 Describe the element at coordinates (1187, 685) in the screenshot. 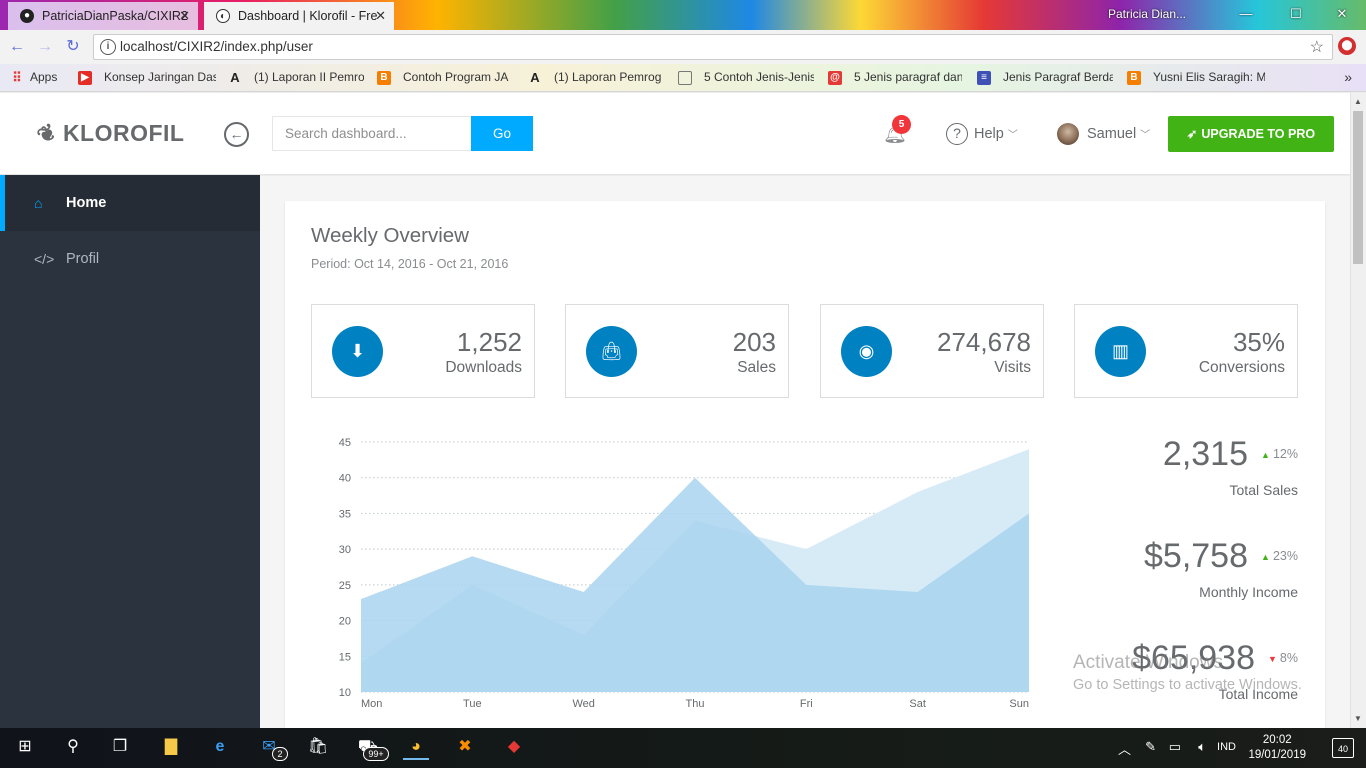

I see `windows-activation-hint: Go to Settings to activate Windows.` at that location.